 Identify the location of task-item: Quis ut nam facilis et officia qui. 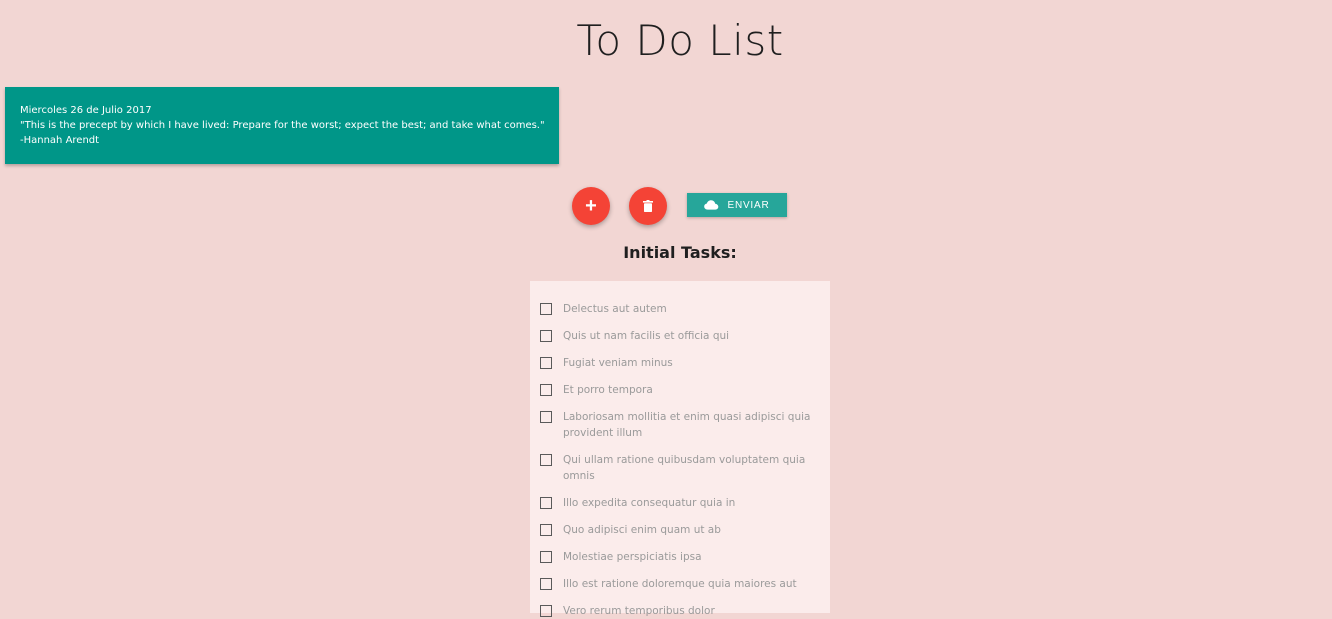
(680, 336).